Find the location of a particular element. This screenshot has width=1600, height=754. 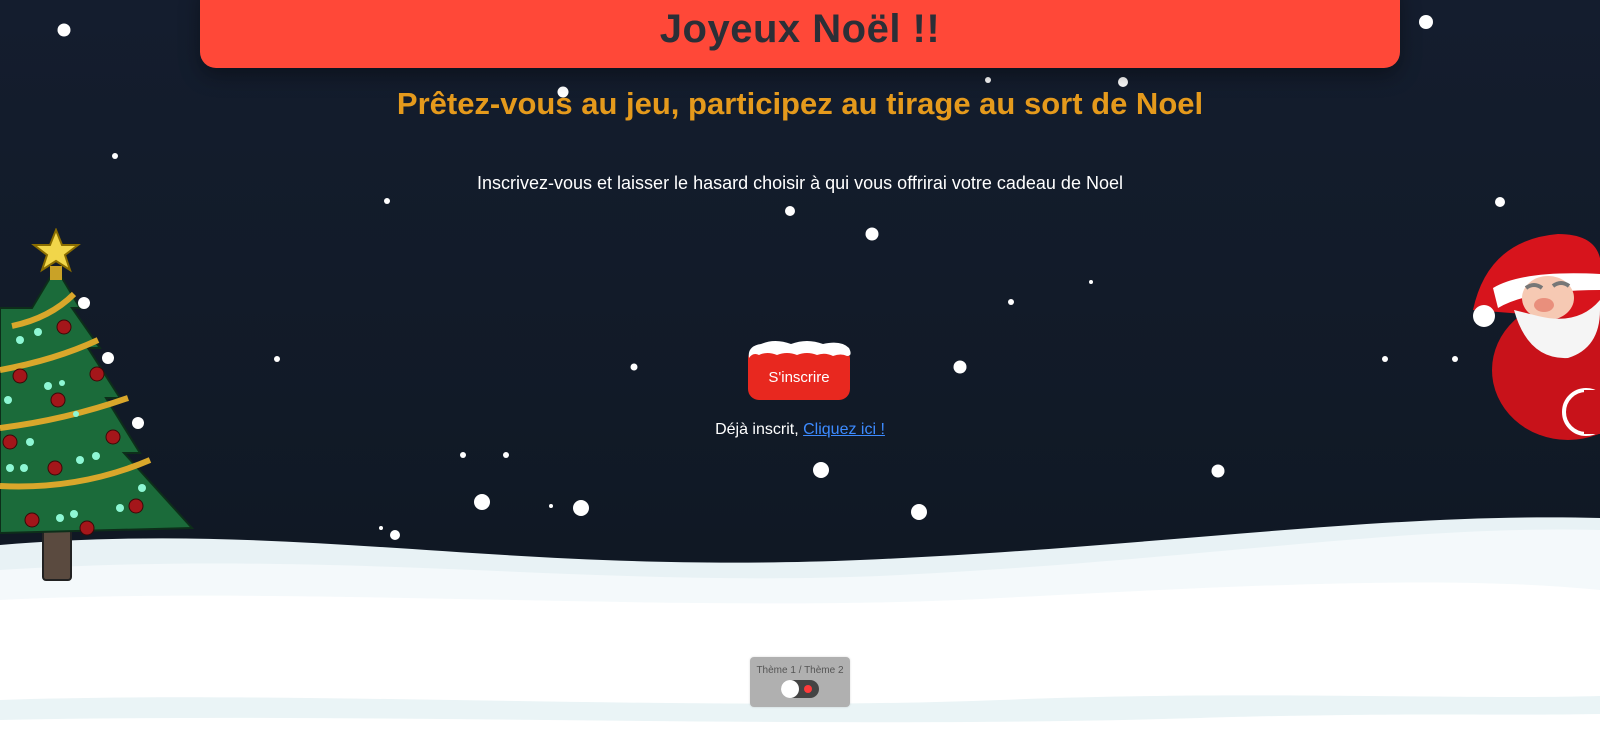

register-button-wrap: S'inscrire is located at coordinates (800, 371).